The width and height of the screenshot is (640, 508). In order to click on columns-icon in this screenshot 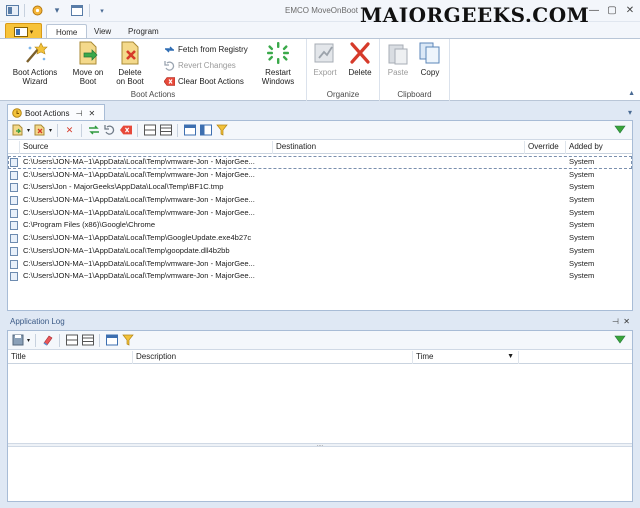, I will do `click(205, 130)`.